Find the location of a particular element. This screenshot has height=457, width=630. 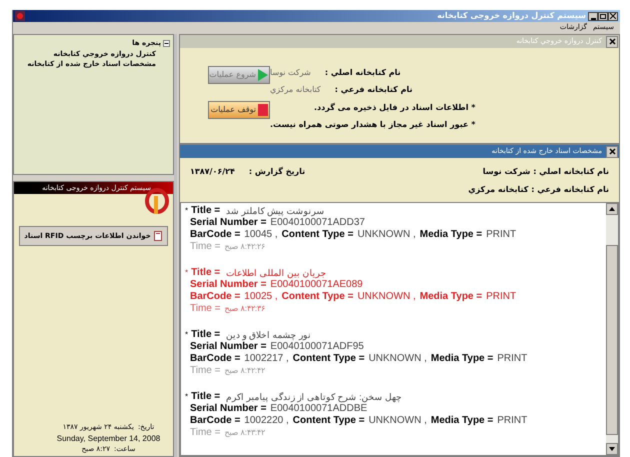

title-value: نور چشمه اخلاق و دین is located at coordinates (269, 335).